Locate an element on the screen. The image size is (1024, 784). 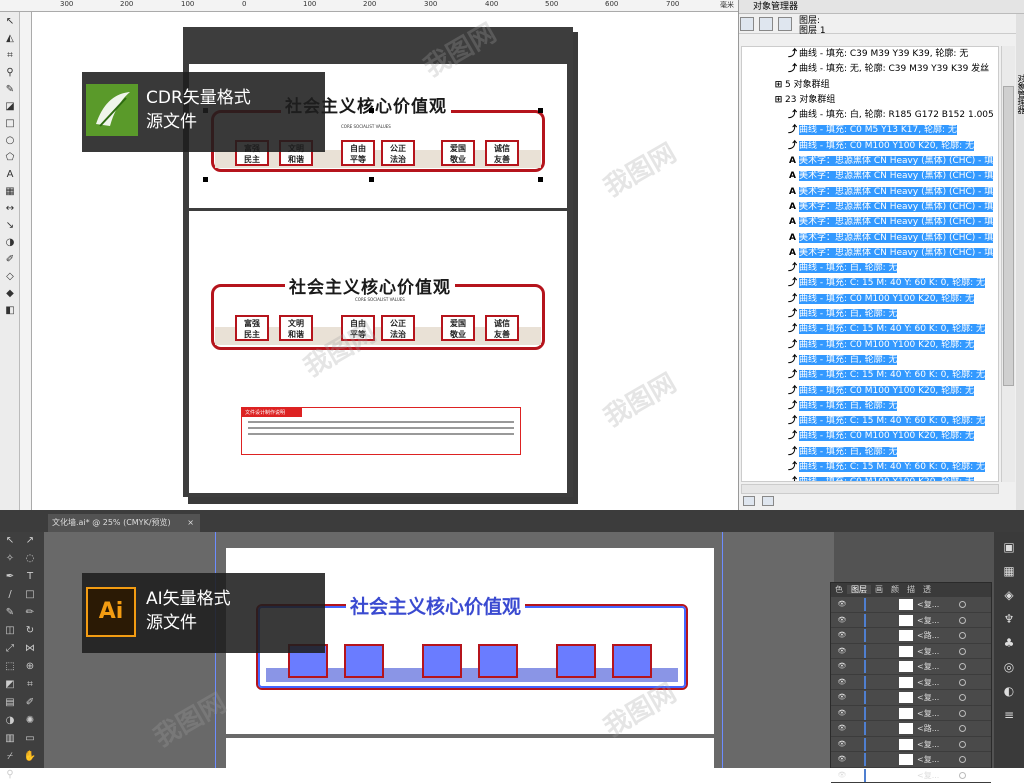
slice-tool-icon: ⌿ is located at coordinates (10, 757).